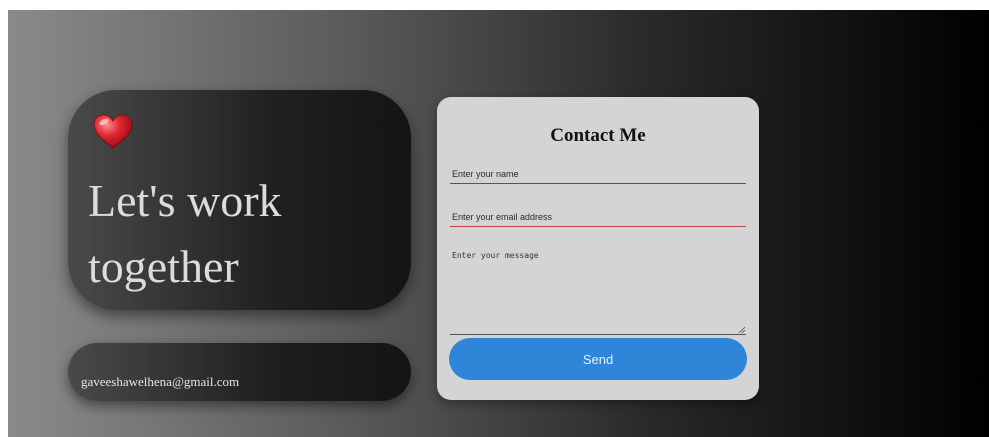  Describe the element at coordinates (239, 372) in the screenshot. I see `email-card: gaveeshawelhena@gmail.com` at that location.